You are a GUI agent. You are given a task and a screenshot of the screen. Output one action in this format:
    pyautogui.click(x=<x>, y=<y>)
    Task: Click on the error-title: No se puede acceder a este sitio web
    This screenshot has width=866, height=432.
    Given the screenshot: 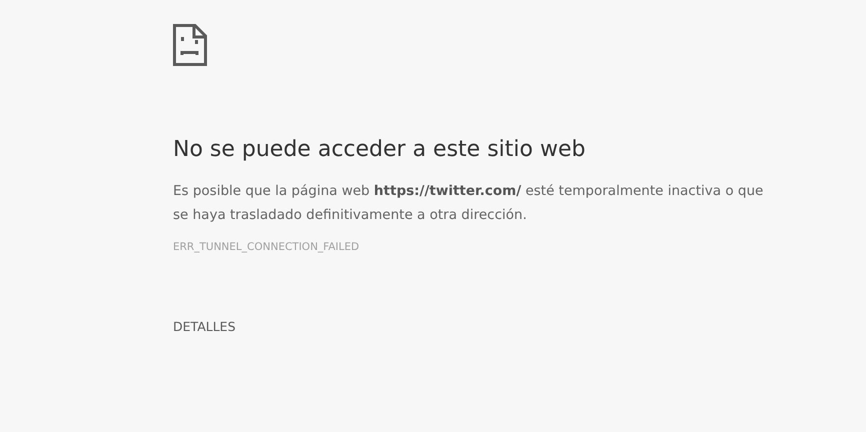 What is the action you would take?
    pyautogui.click(x=379, y=150)
    